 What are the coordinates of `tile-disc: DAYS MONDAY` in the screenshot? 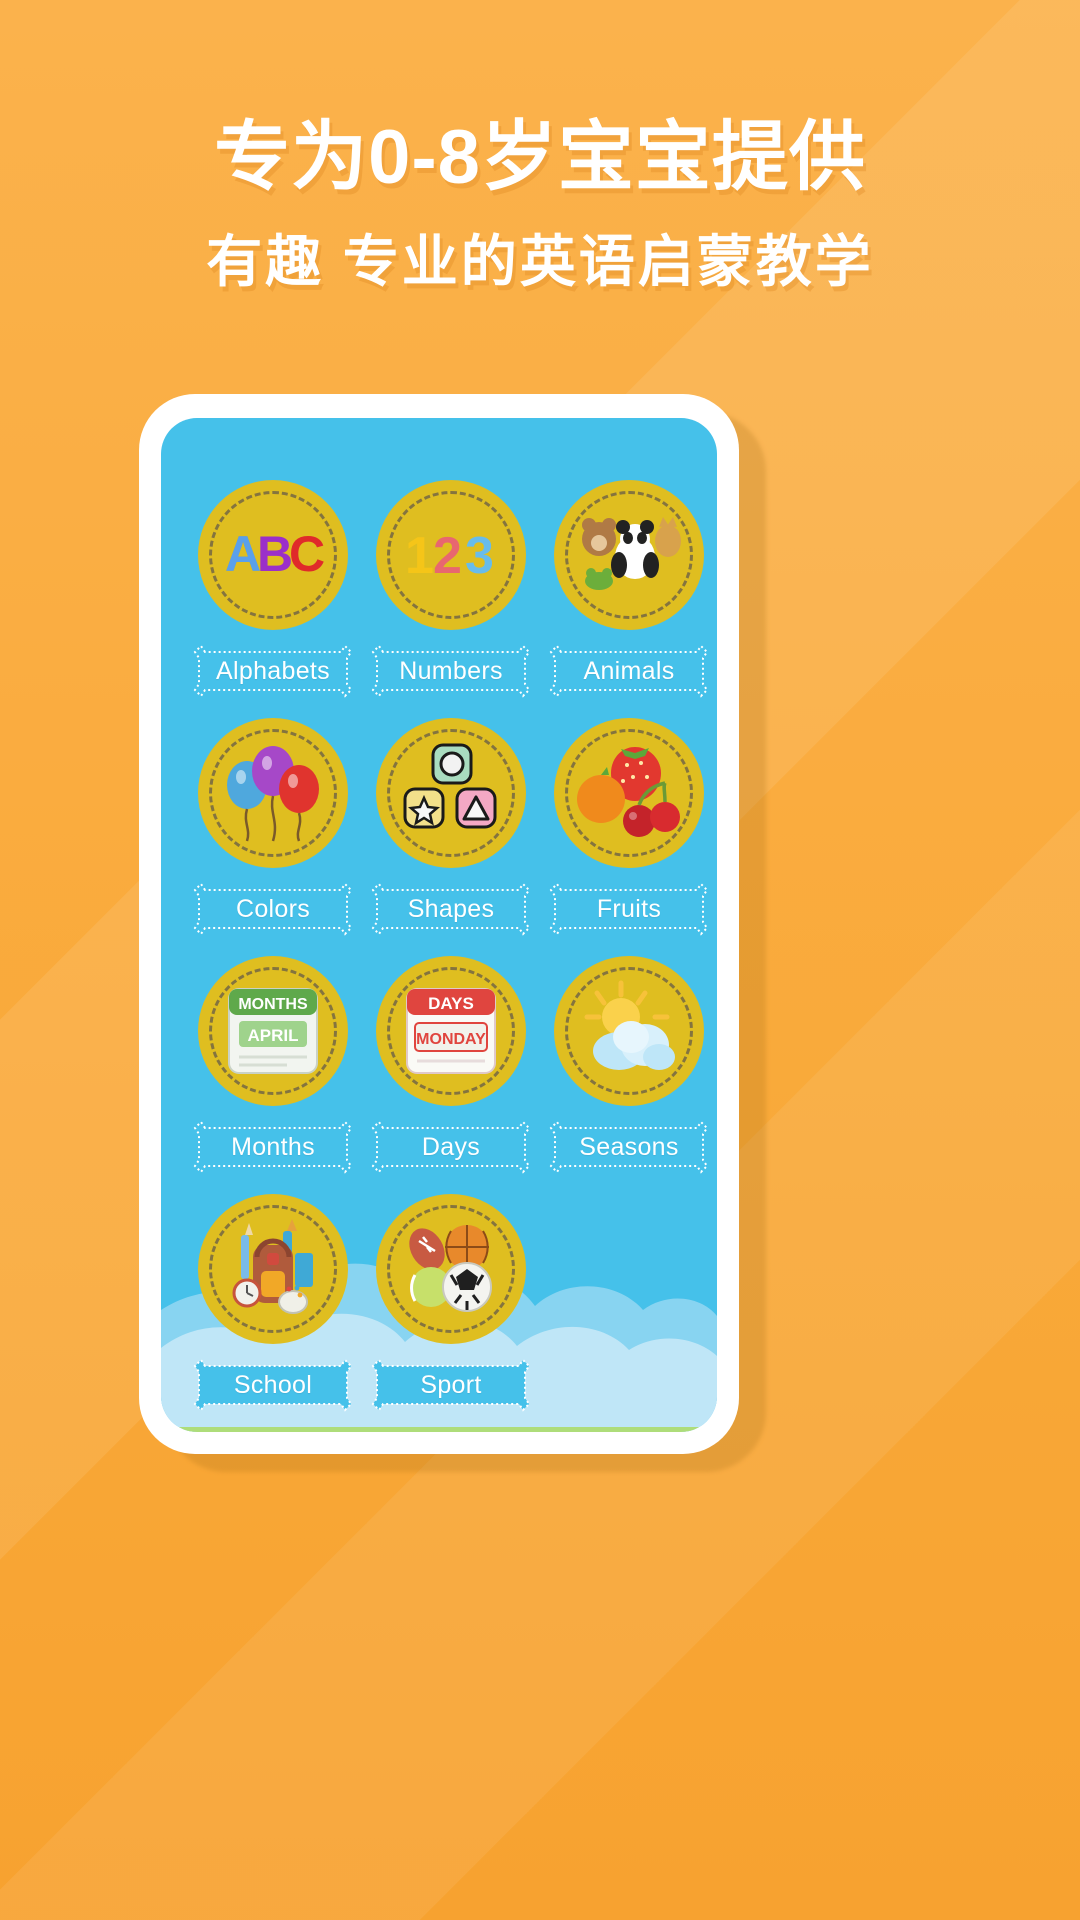 It's located at (451, 1031).